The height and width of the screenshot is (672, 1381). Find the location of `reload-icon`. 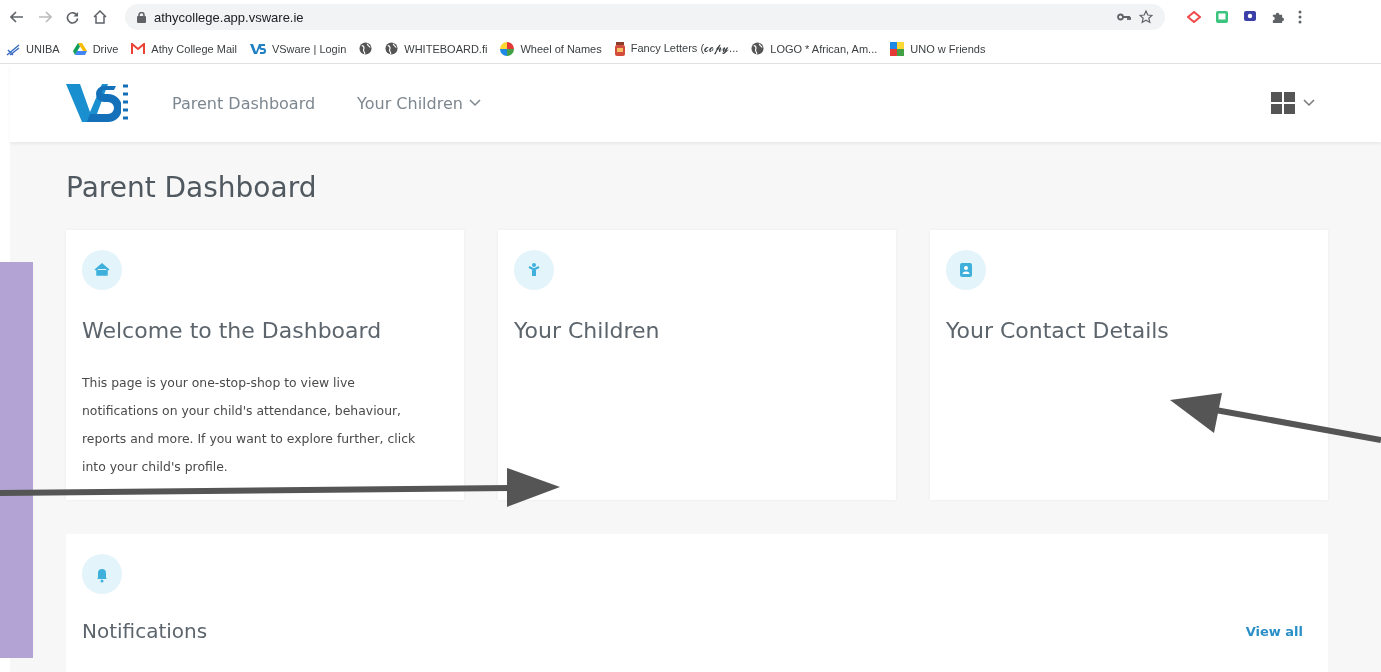

reload-icon is located at coordinates (72, 17).